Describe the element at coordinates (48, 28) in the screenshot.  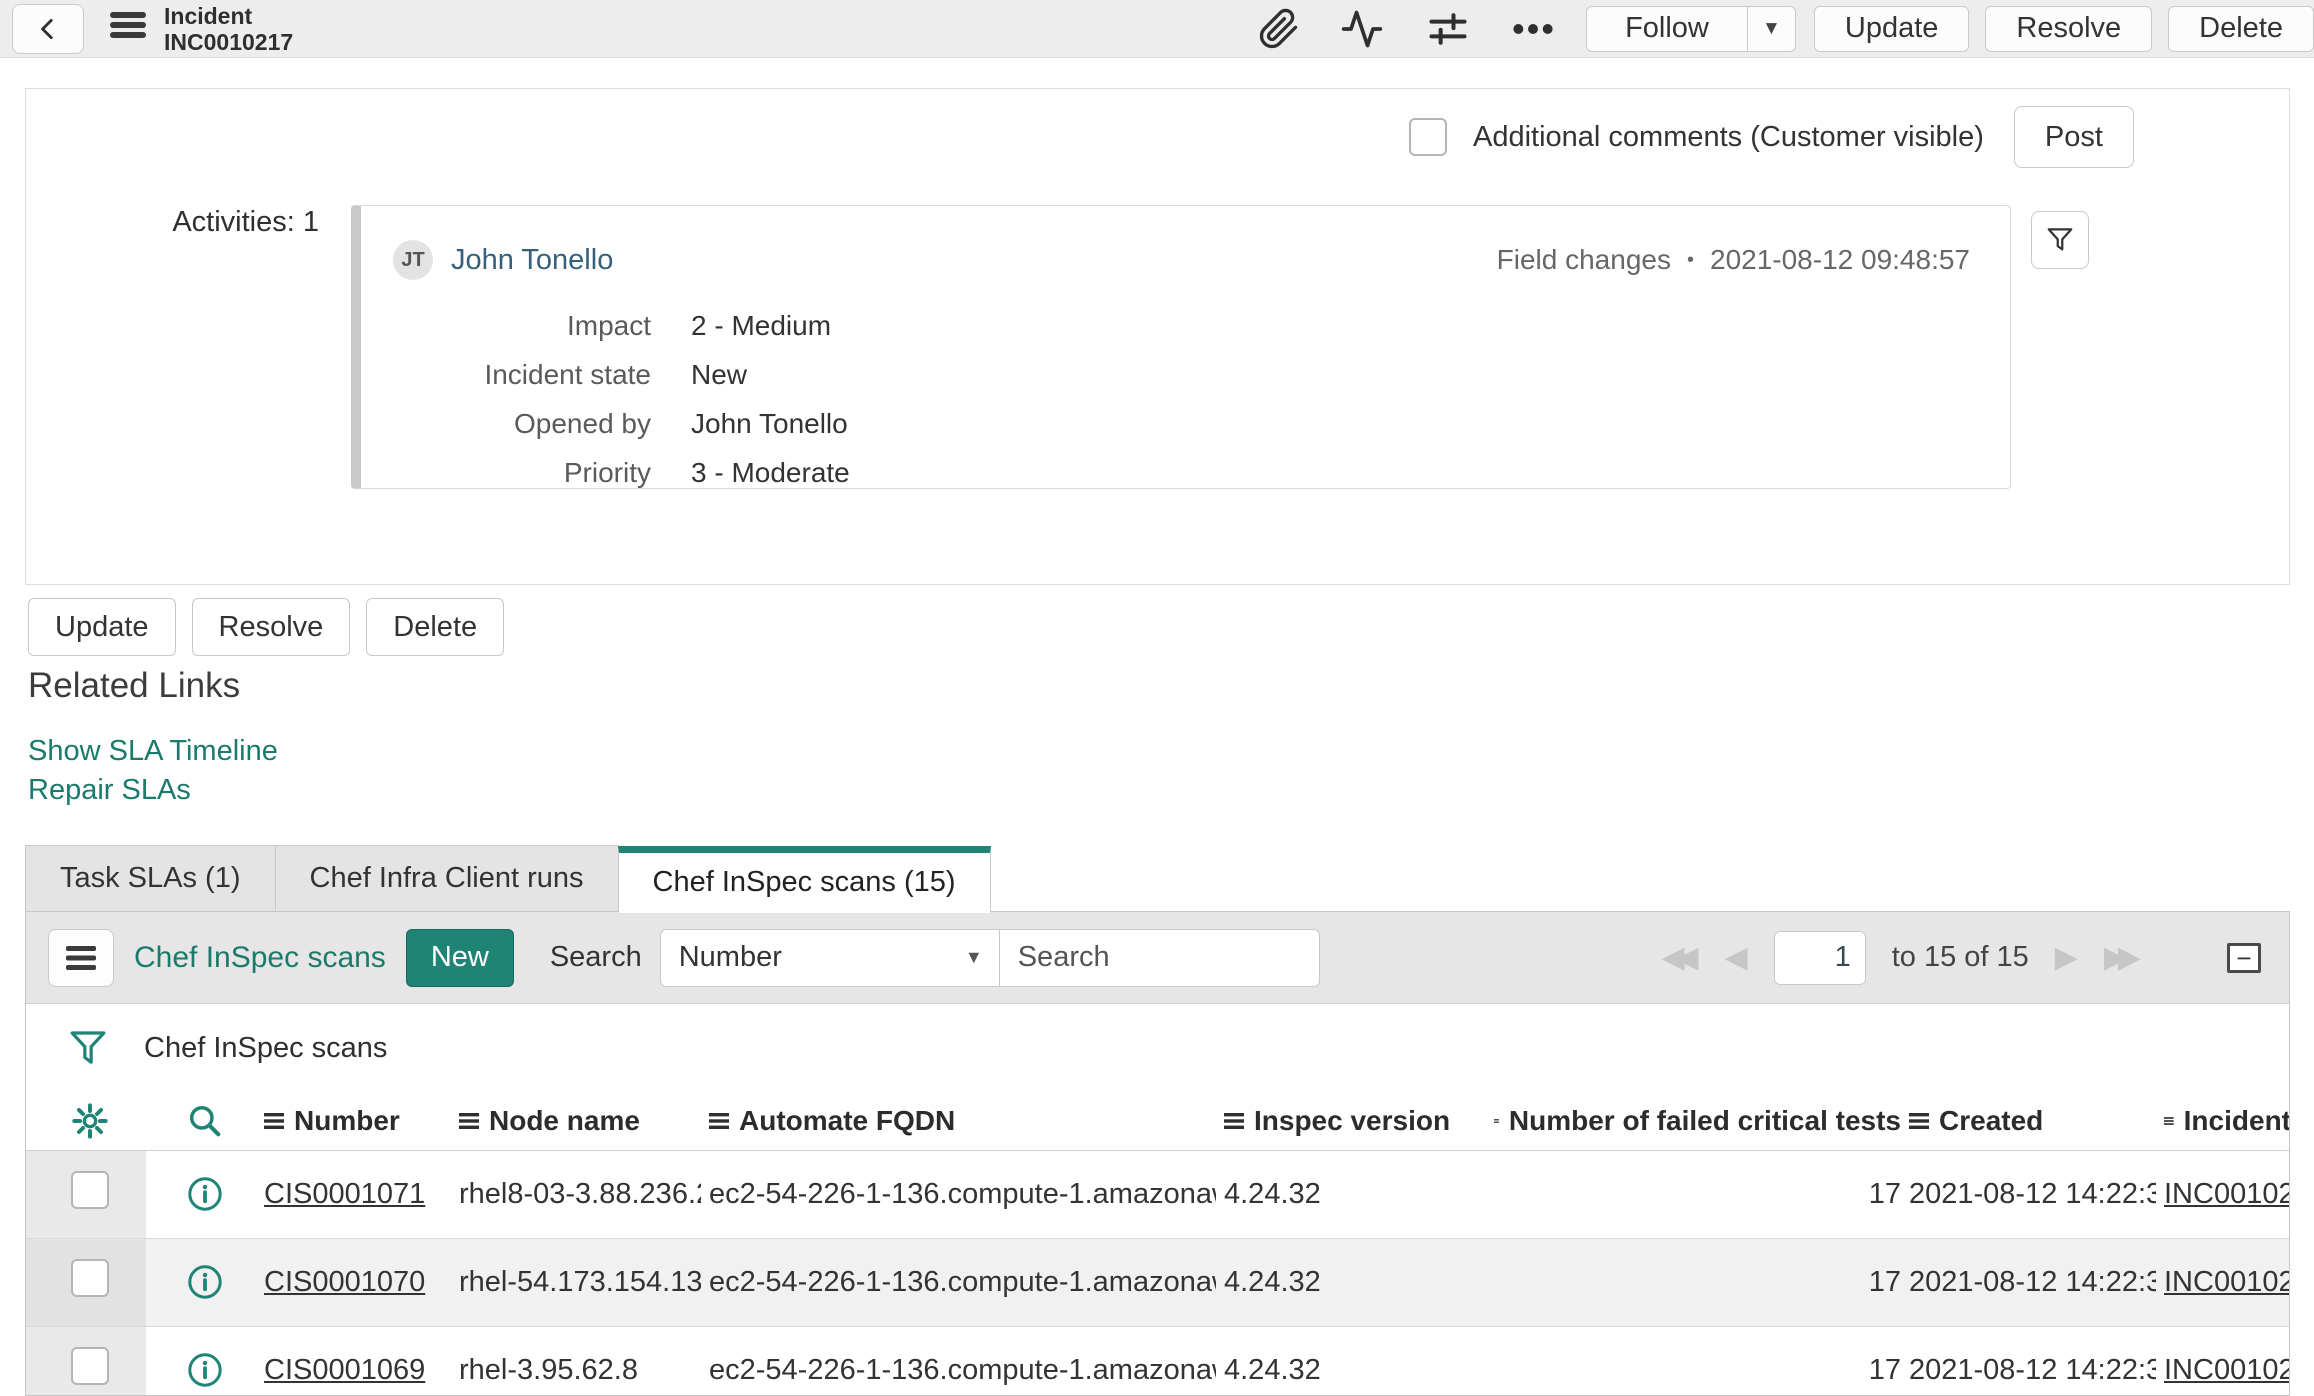
I see `back-button` at that location.